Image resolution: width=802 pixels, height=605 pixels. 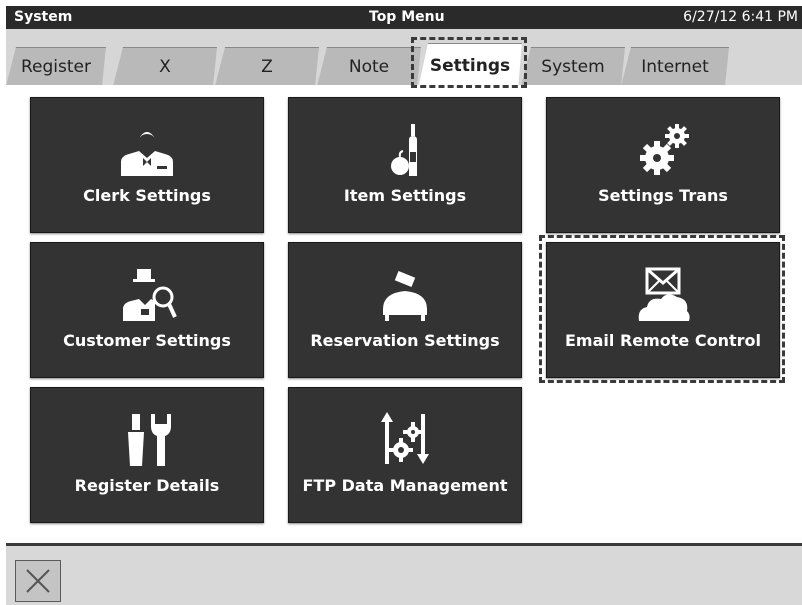 What do you see at coordinates (149, 440) in the screenshot?
I see `tools-icon` at bounding box center [149, 440].